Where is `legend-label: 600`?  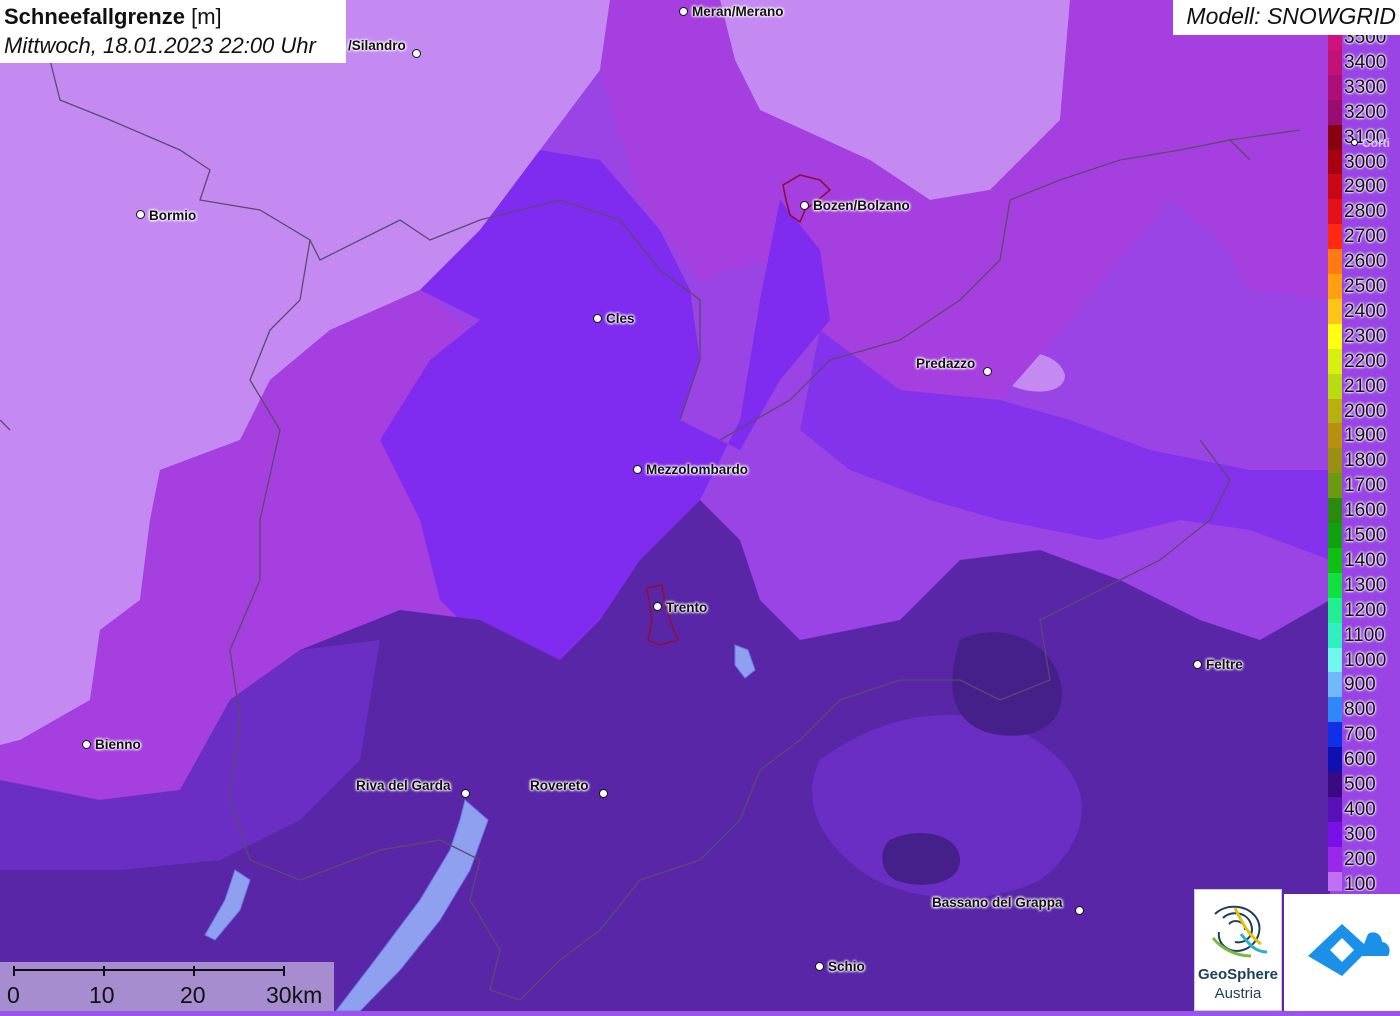 legend-label: 600 is located at coordinates (1360, 760).